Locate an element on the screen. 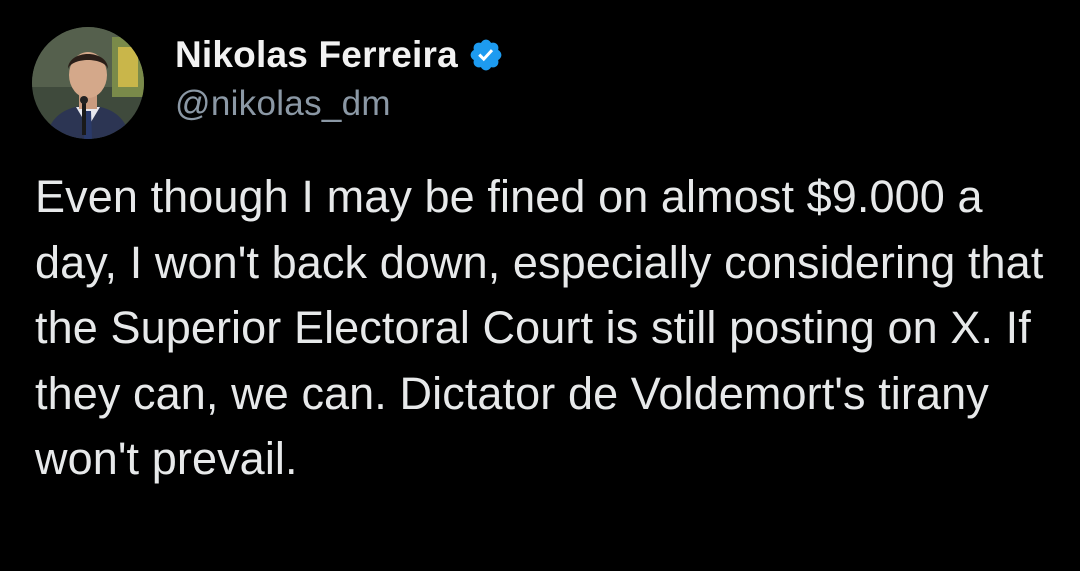 Image resolution: width=1080 pixels, height=571 pixels. profile-photo is located at coordinates (88, 83).